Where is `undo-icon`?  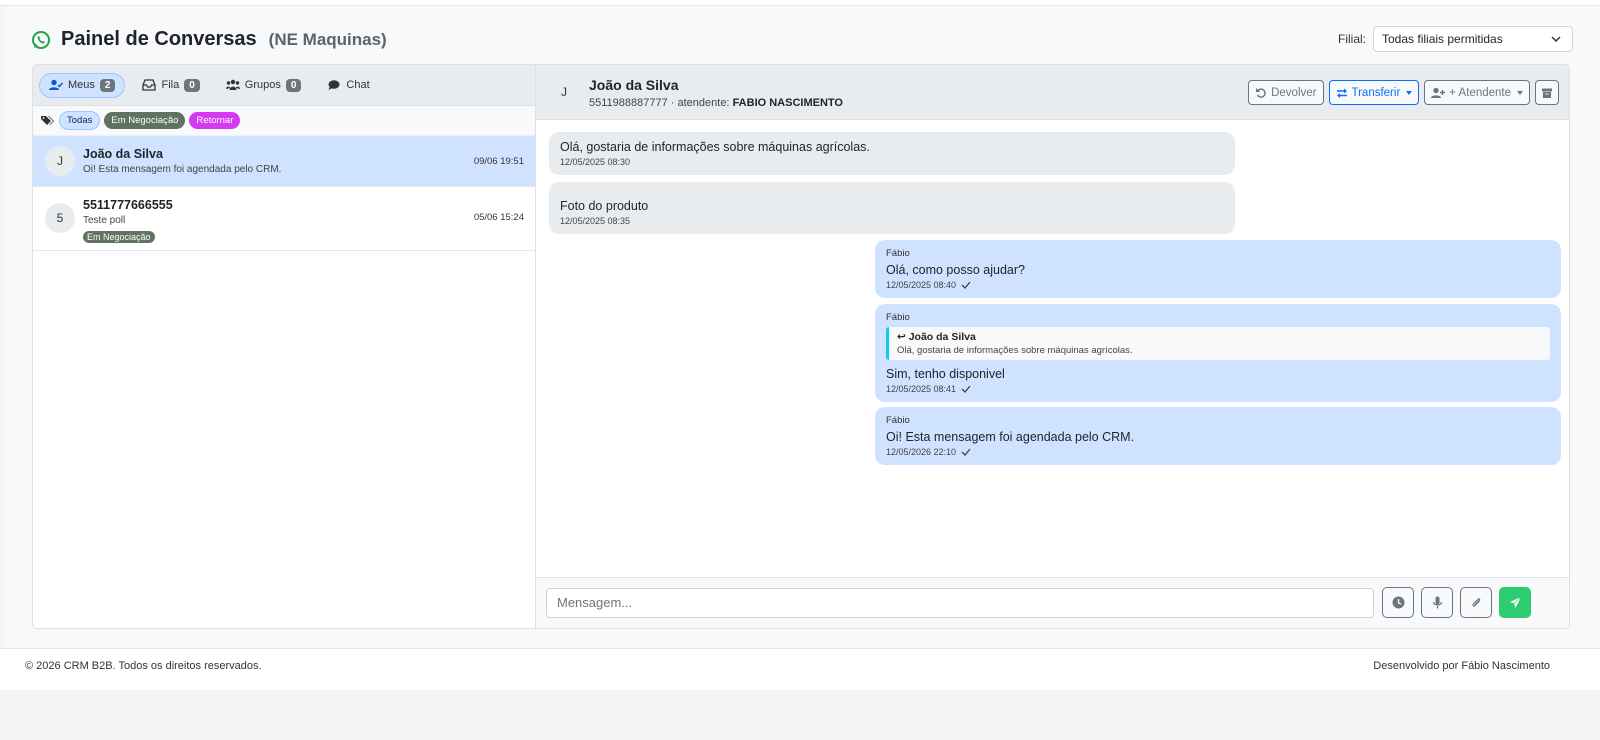
undo-icon is located at coordinates (1261, 92).